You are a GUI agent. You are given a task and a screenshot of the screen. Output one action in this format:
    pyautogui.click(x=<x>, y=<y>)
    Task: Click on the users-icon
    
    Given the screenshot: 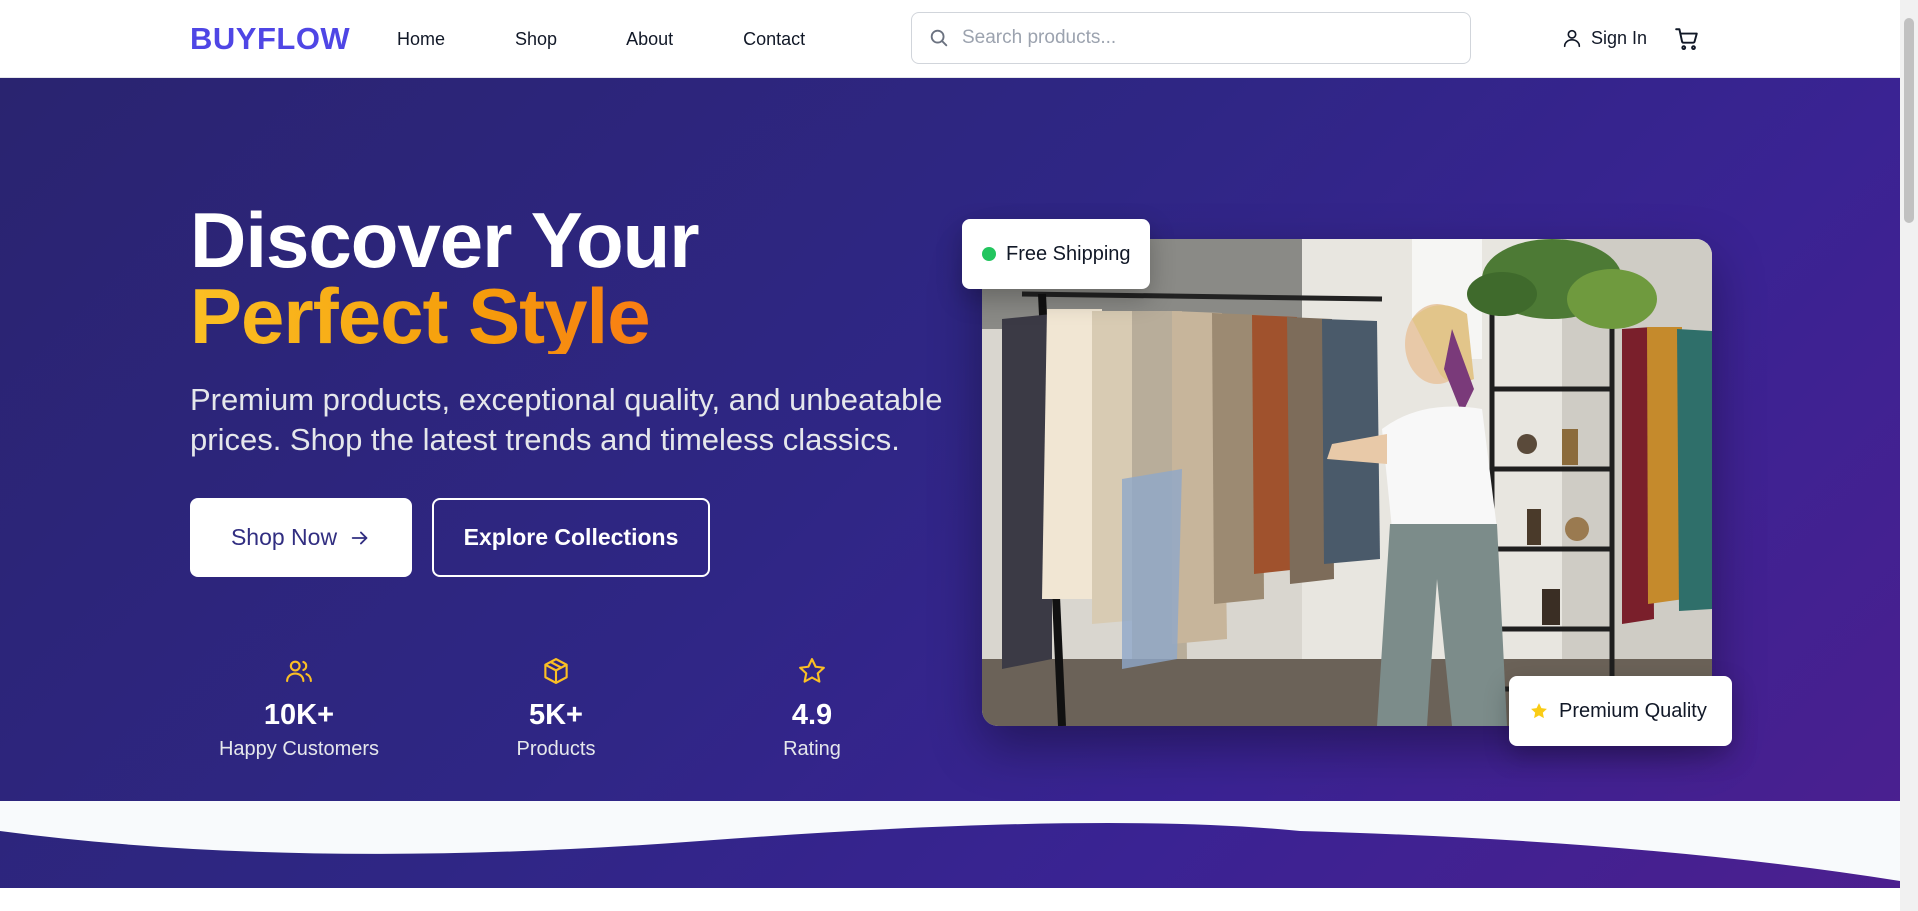 What is the action you would take?
    pyautogui.click(x=299, y=671)
    